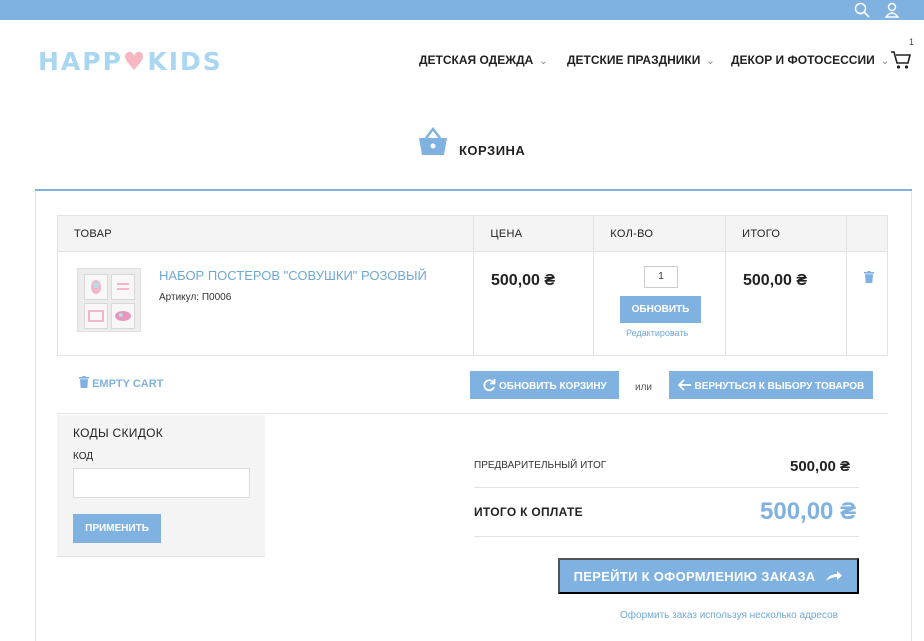 This screenshot has width=924, height=641. I want to click on coupon-heading: КОДЫ СКИДОК, so click(118, 433).